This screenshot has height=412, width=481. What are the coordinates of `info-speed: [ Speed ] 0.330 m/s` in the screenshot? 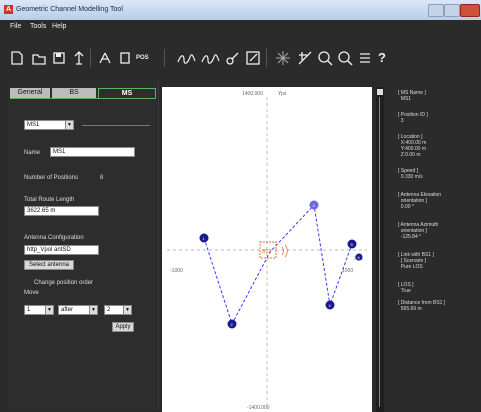 It's located at (410, 174).